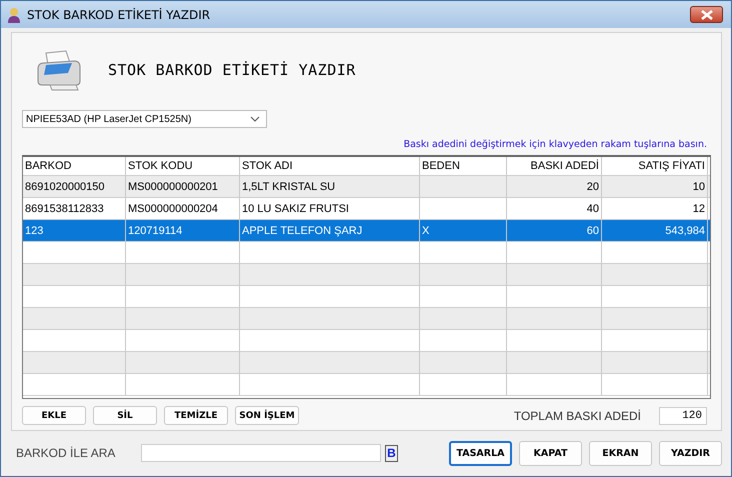 This screenshot has width=732, height=477. What do you see at coordinates (592, 186) in the screenshot?
I see `table-cell: 20` at bounding box center [592, 186].